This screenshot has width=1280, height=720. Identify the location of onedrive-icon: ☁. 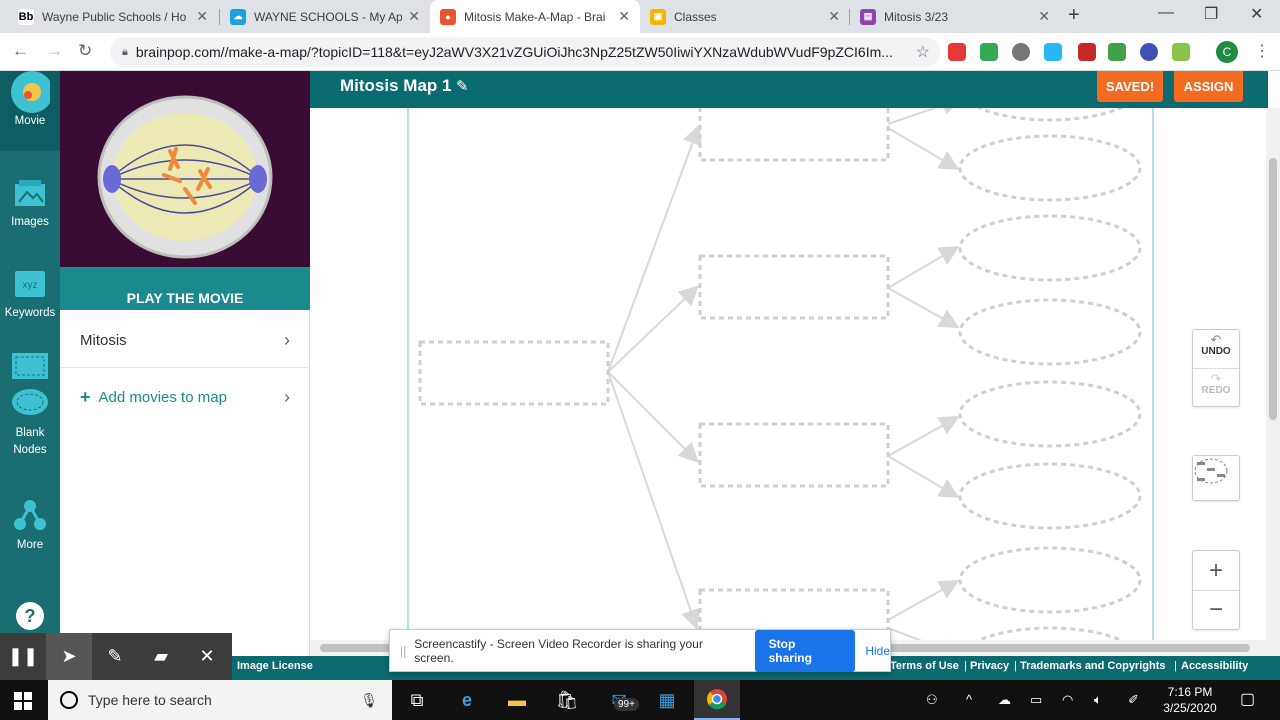
(1004, 700).